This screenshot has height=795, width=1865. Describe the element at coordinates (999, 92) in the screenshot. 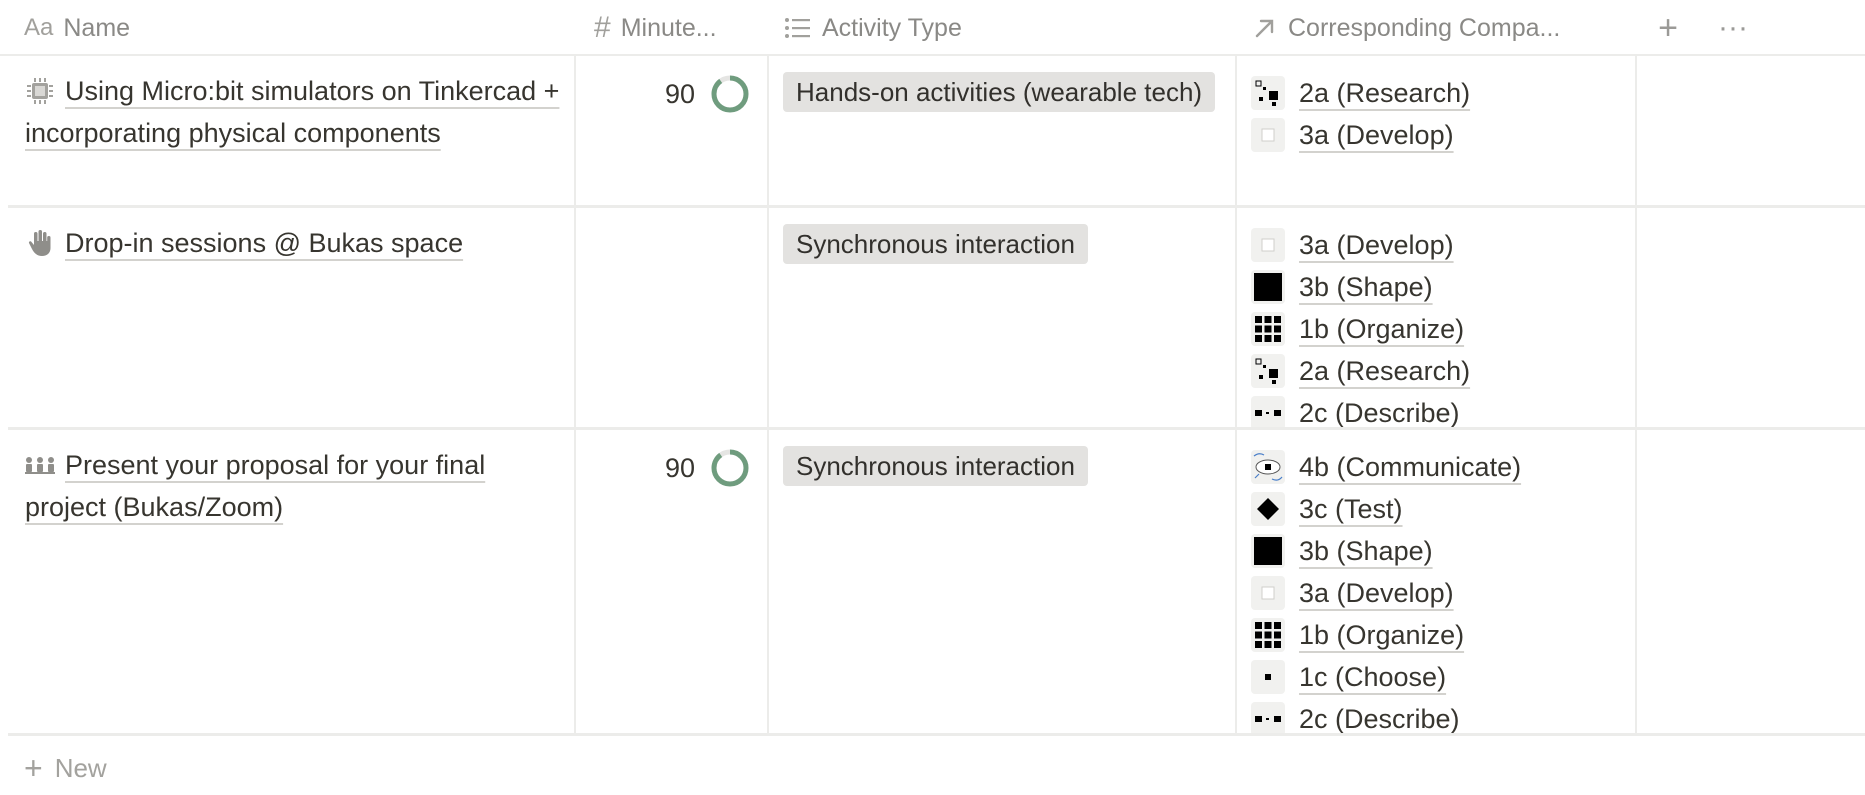

I see `activity-type-tag: Hands-on activities (wearable tech)` at that location.